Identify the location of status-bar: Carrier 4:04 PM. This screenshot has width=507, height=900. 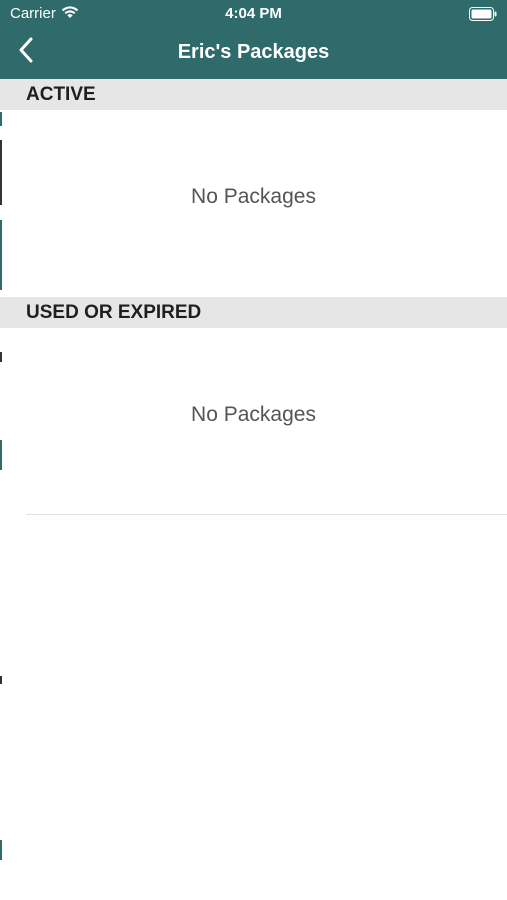
(253, 14).